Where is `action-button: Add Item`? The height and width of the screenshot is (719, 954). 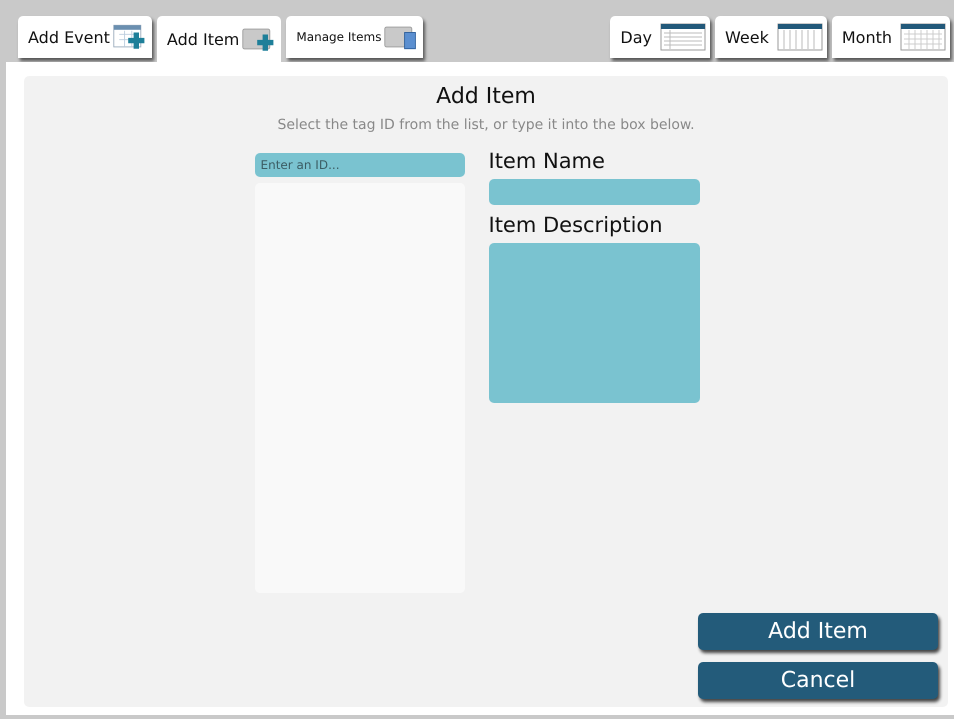 action-button: Add Item is located at coordinates (818, 631).